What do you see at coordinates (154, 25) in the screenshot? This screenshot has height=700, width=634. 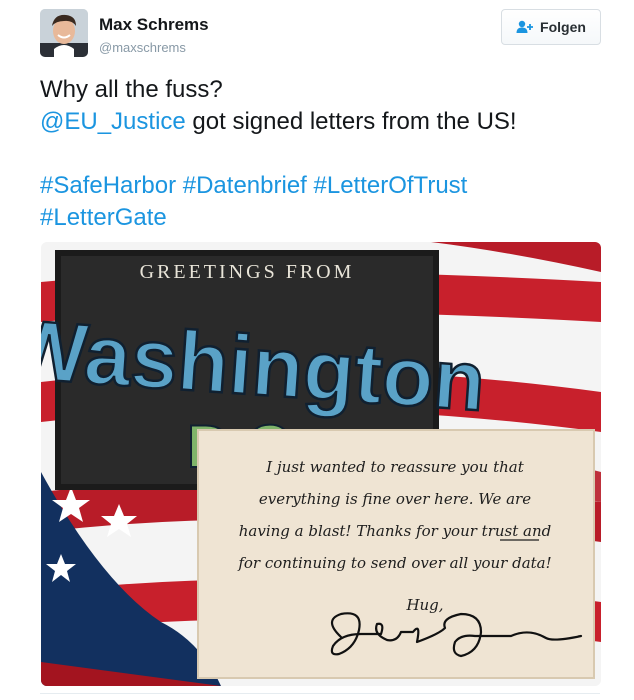 I see `author-name: Max Schrems` at bounding box center [154, 25].